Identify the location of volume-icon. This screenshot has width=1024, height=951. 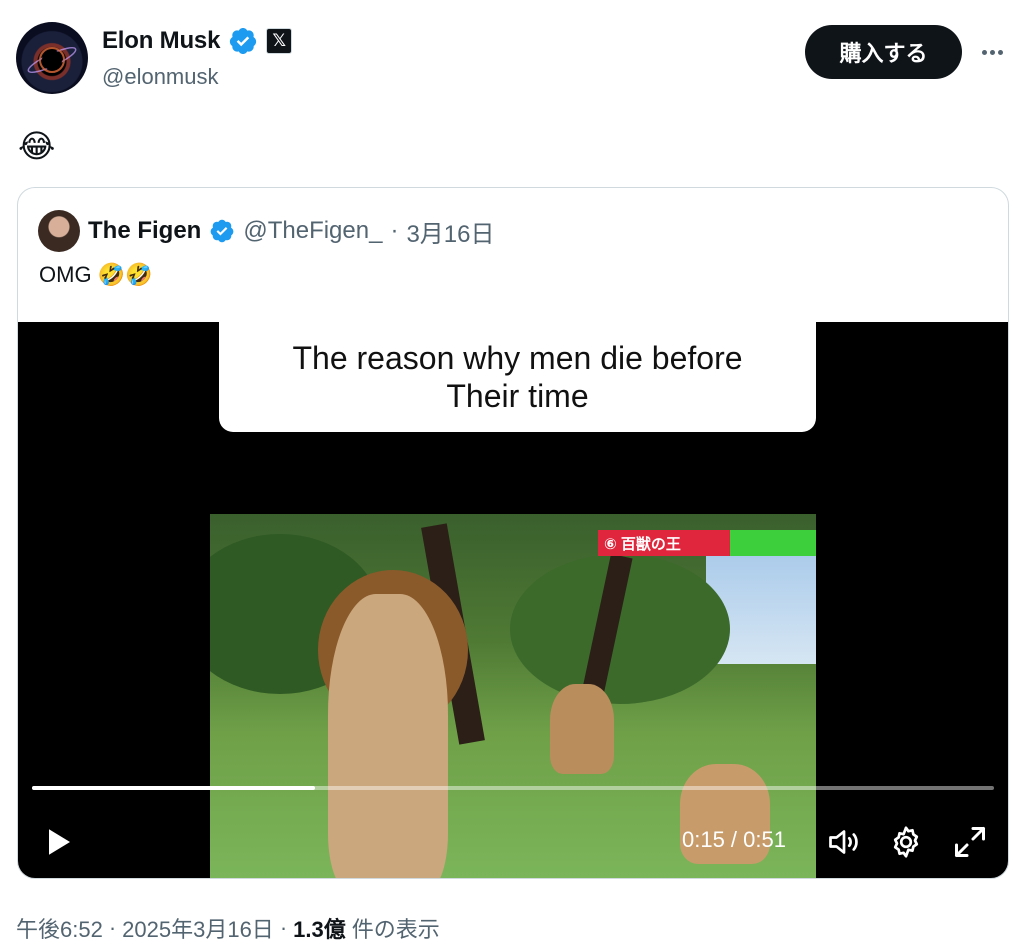
(844, 842).